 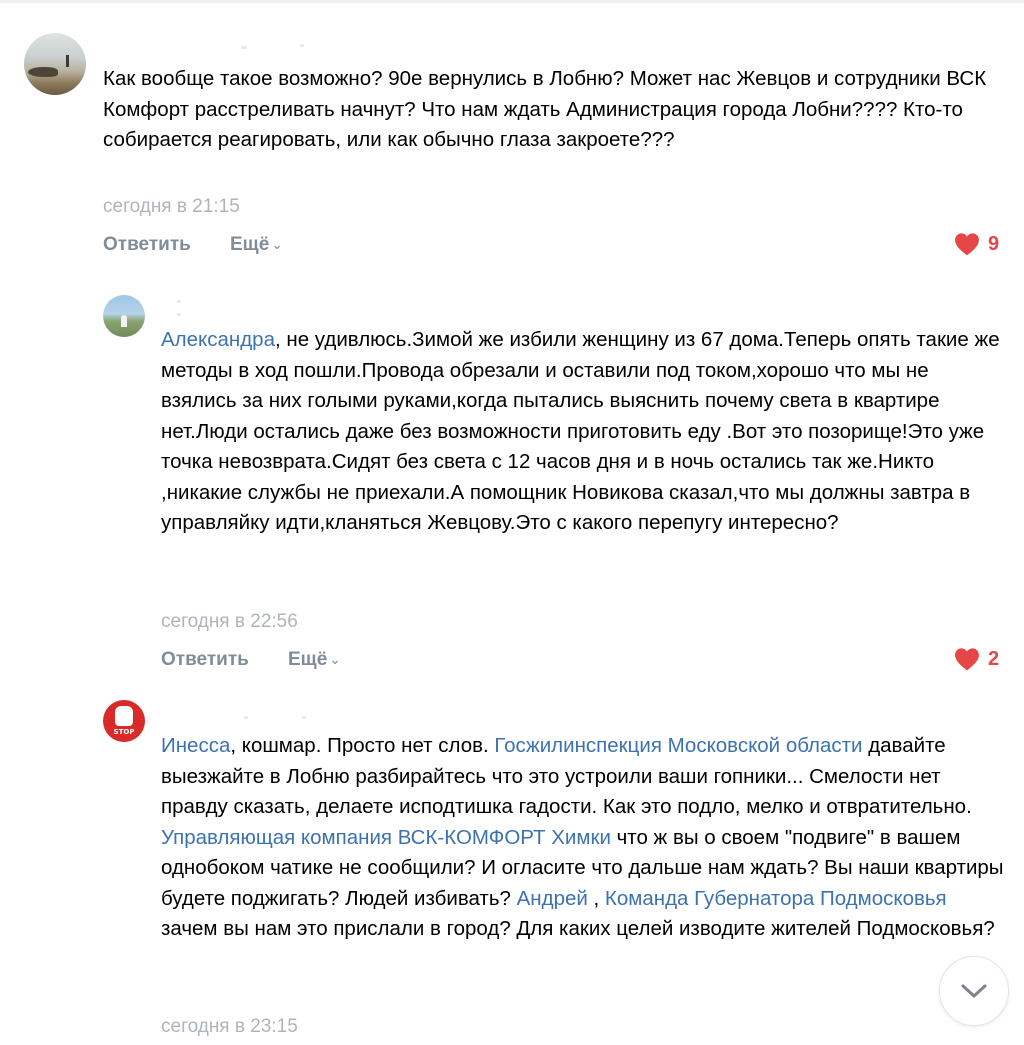 I want to click on scroll-down-button, so click(x=974, y=991).